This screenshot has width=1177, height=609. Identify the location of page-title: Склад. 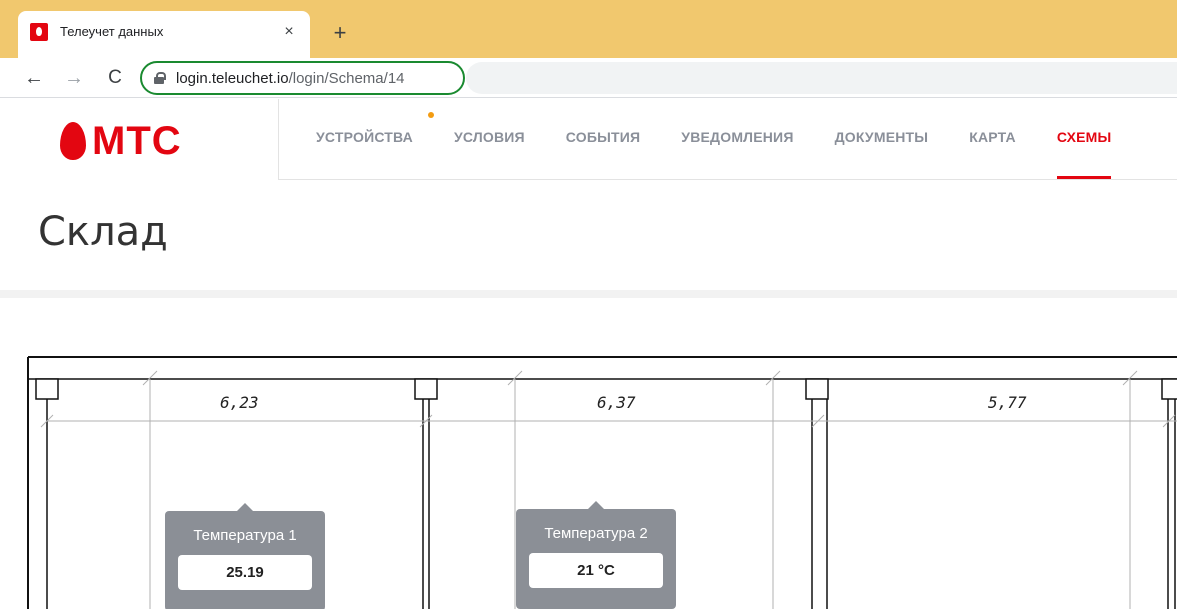
(103, 232).